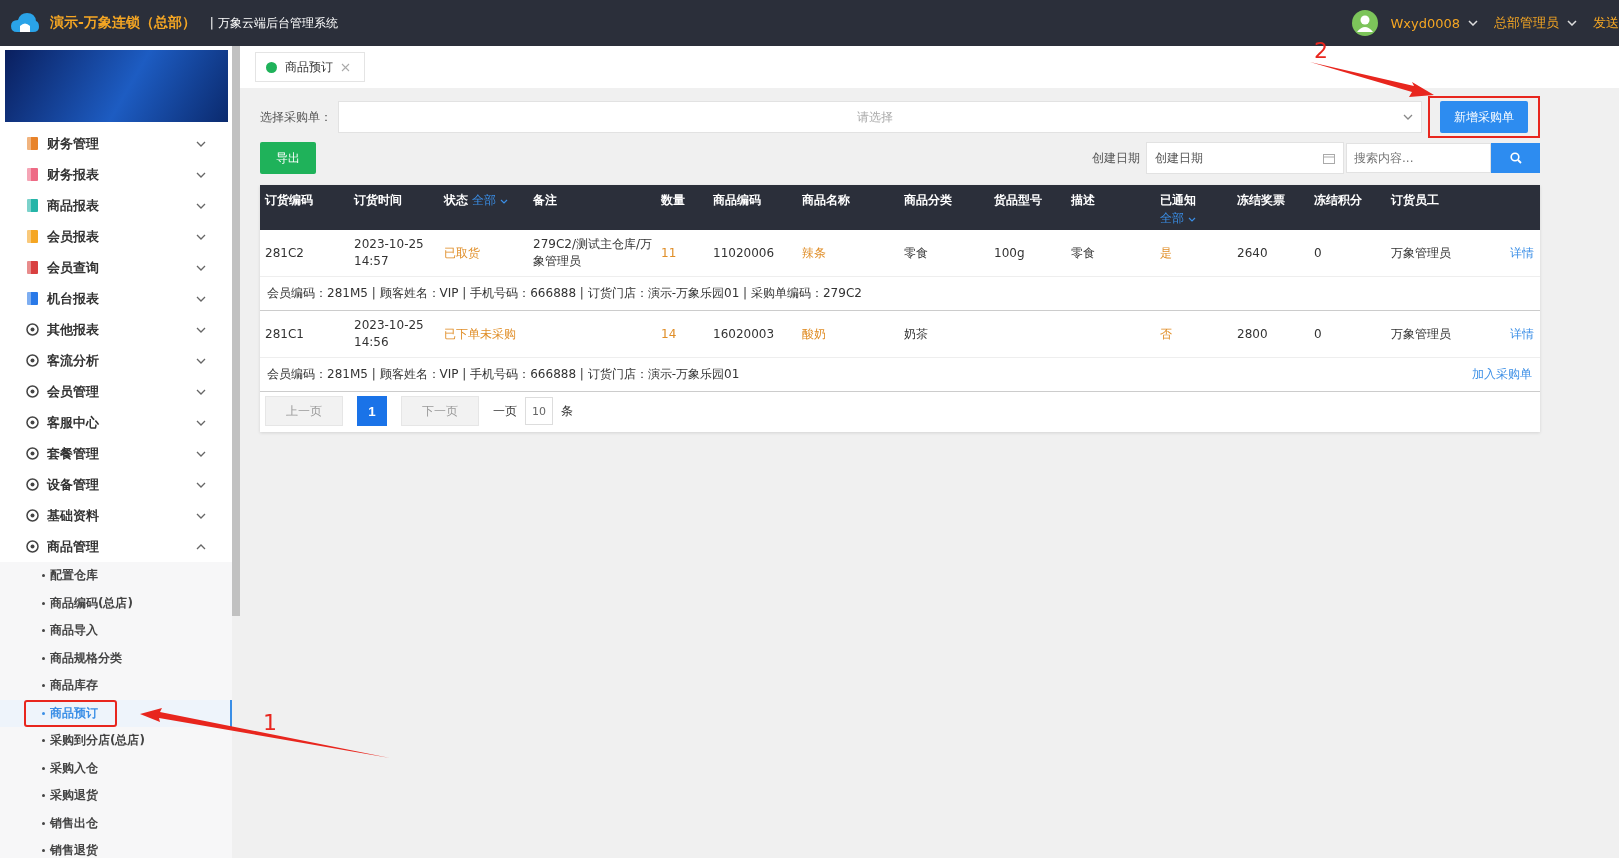 The height and width of the screenshot is (858, 1619). What do you see at coordinates (567, 411) in the screenshot?
I see `page-size-unit: 条` at bounding box center [567, 411].